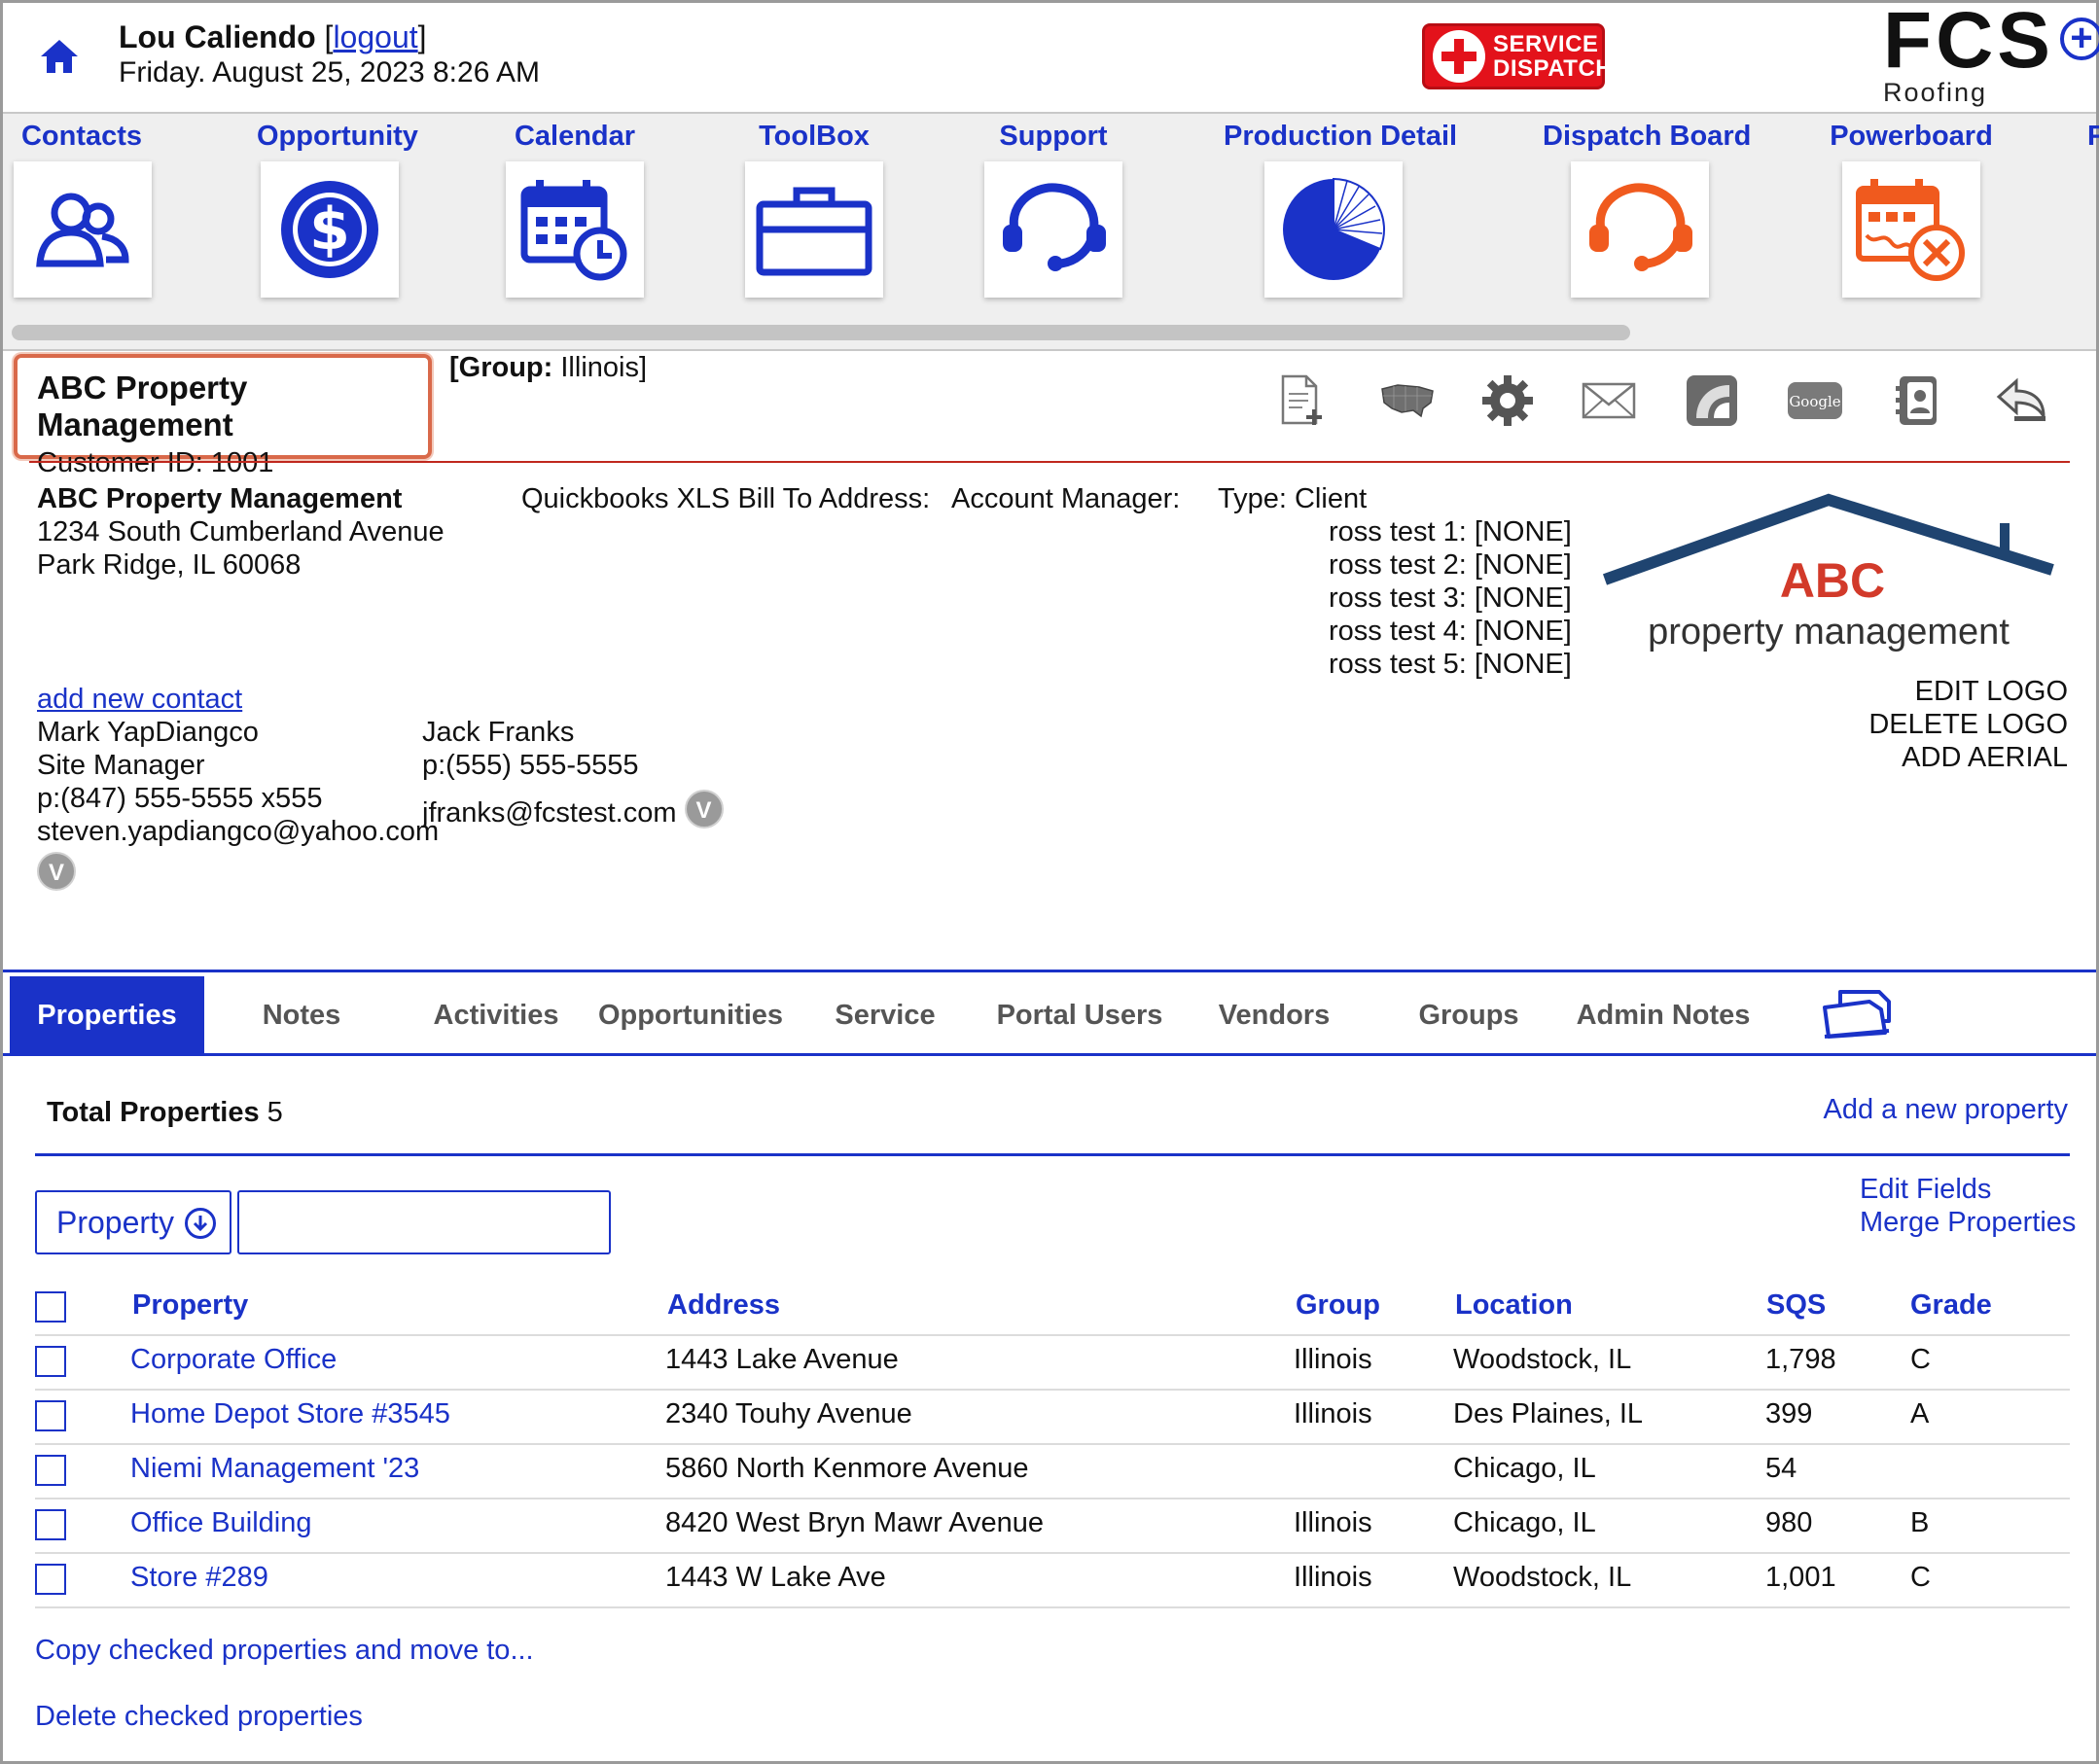 This screenshot has height=1764, width=2099. What do you see at coordinates (107, 1015) in the screenshot?
I see `tab-properties: Properties` at bounding box center [107, 1015].